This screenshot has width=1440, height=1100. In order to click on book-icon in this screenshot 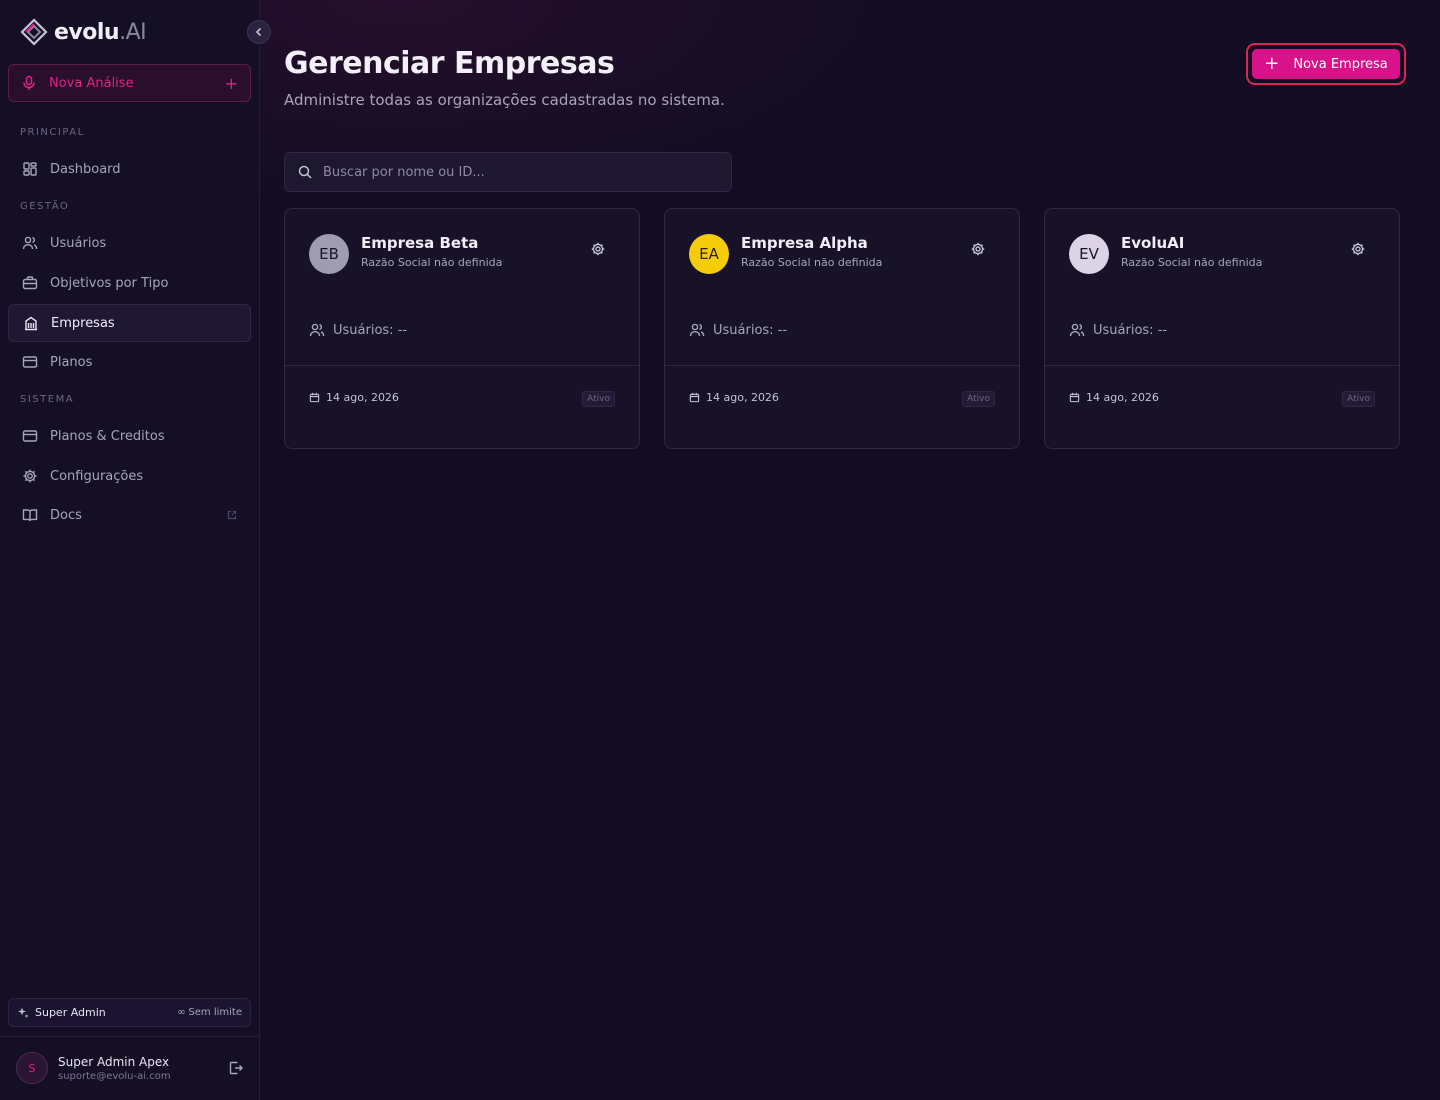, I will do `click(30, 515)`.